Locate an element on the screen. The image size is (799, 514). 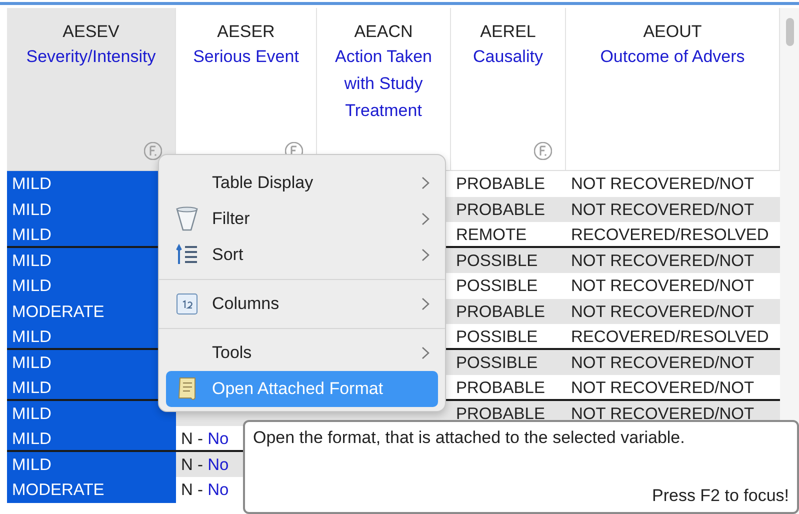
table-cell: MODERATE is located at coordinates (91, 489).